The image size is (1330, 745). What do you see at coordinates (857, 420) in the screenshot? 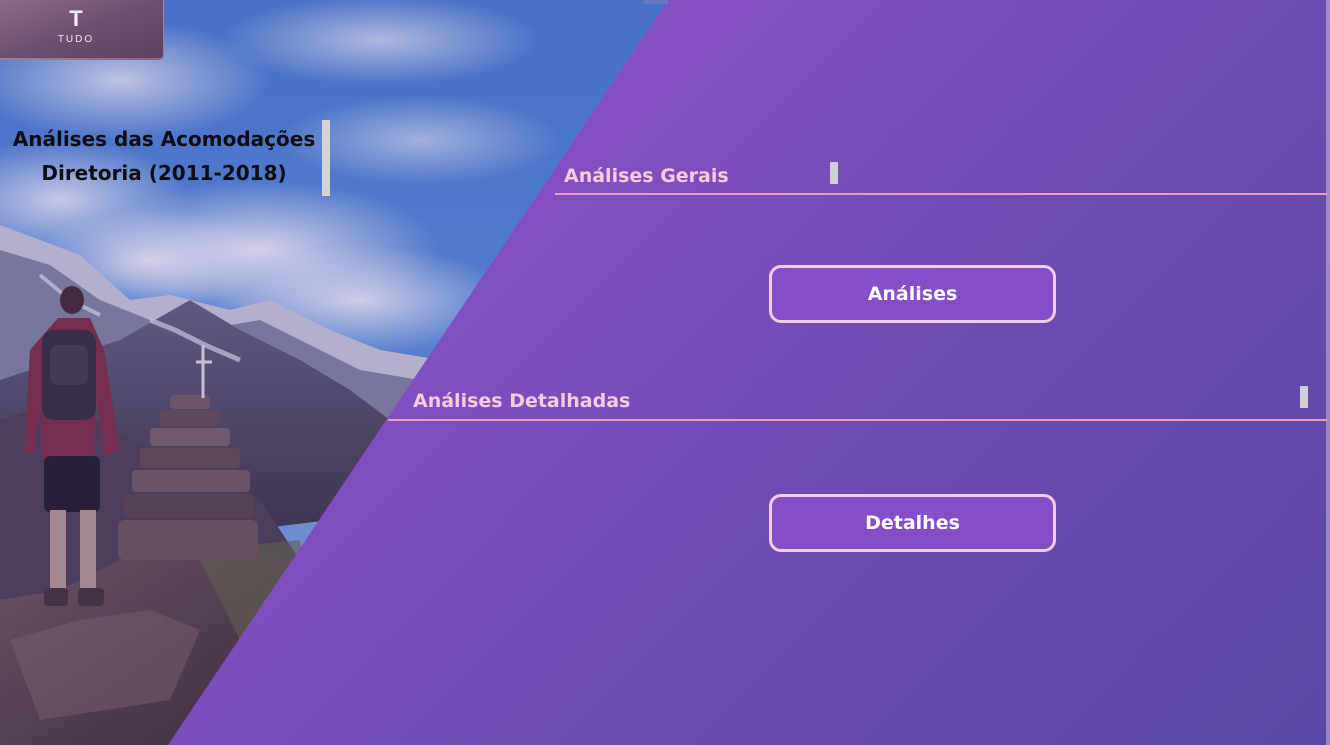
I see `section-detailed-divider` at bounding box center [857, 420].